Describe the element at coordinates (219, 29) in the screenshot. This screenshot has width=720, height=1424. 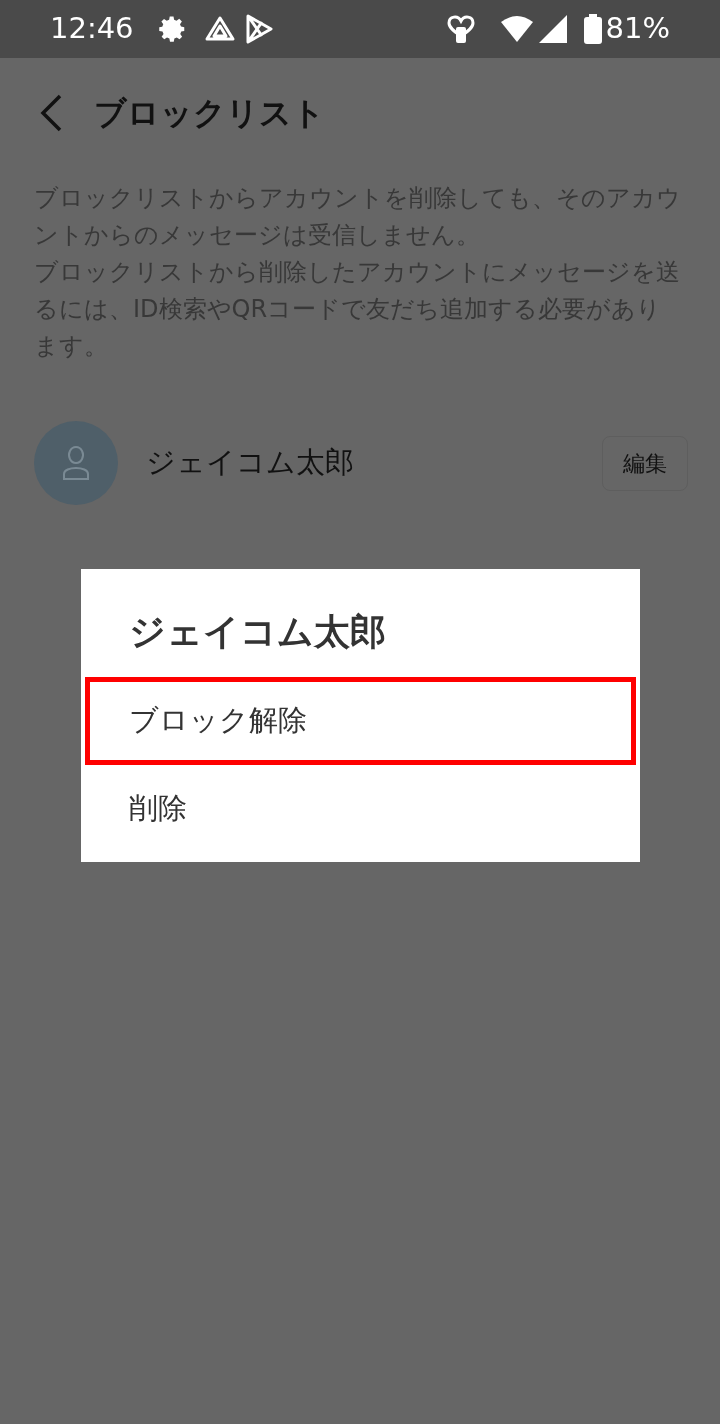
I see `triangle-icon` at that location.